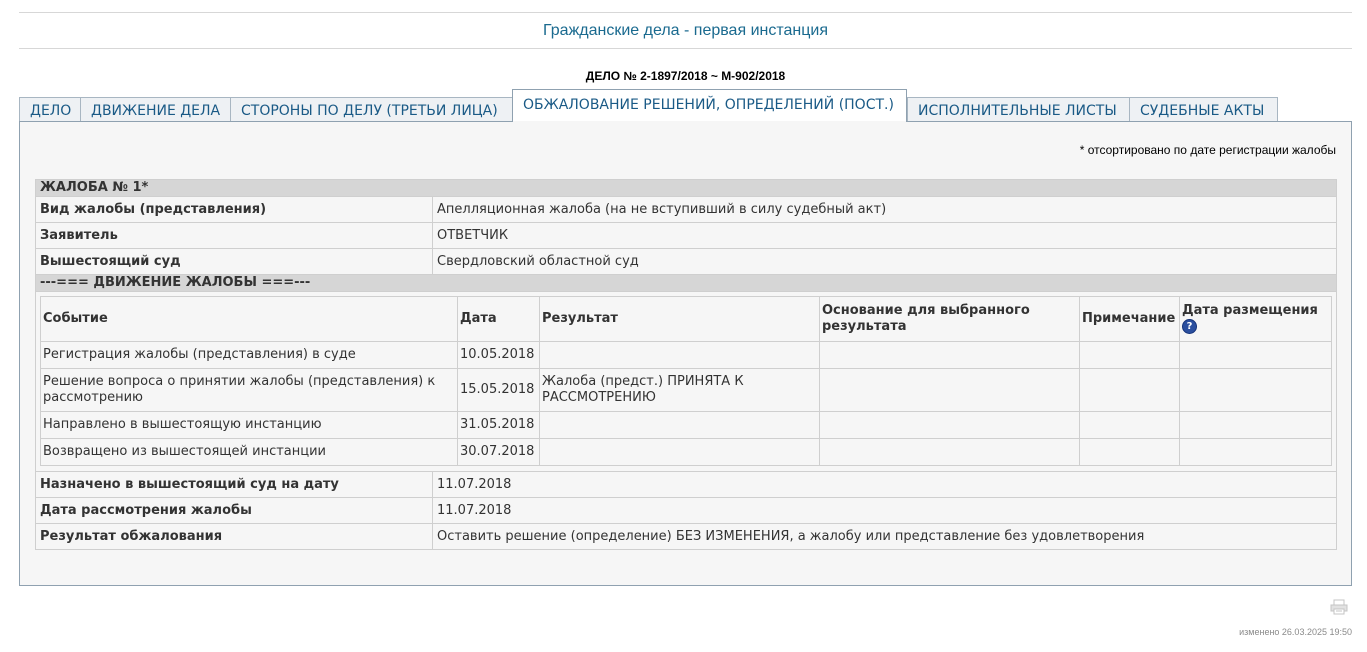 This screenshot has width=1367, height=652. Describe the element at coordinates (1255, 319) in the screenshot. I see `col-posted: Дата размещения ?` at that location.